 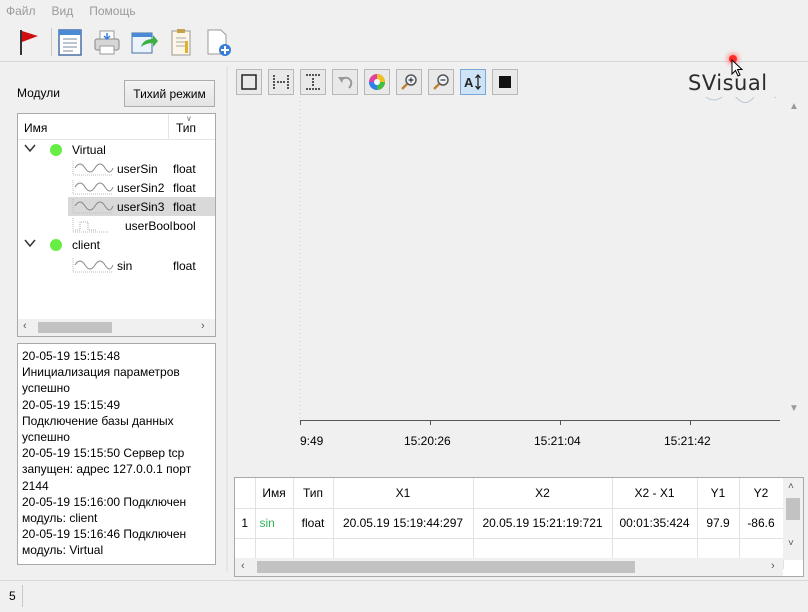 I want to click on header-type: Тип, so click(x=313, y=493).